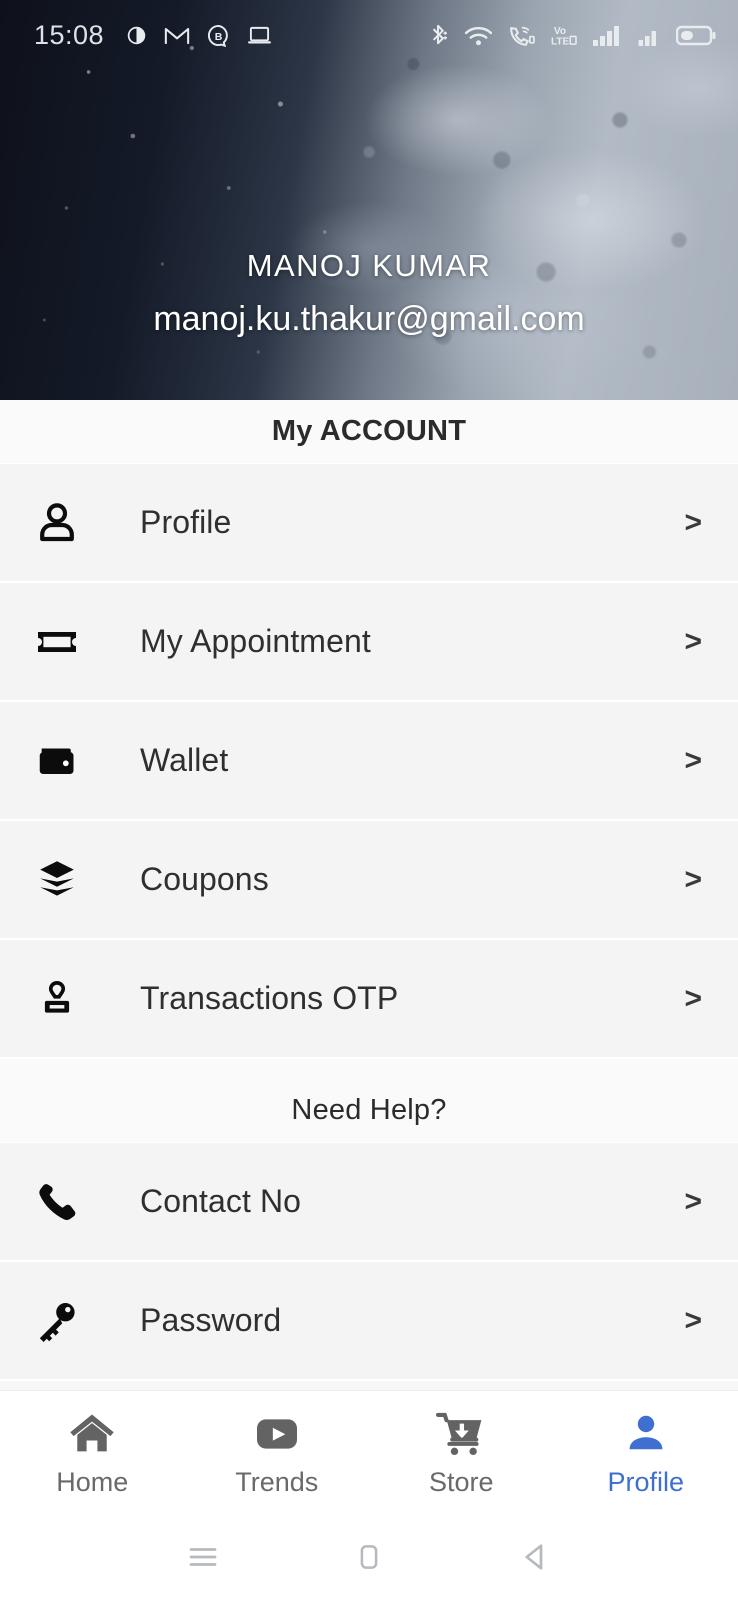 The image size is (738, 1600). I want to click on nav-tab-store: Store, so click(461, 1452).